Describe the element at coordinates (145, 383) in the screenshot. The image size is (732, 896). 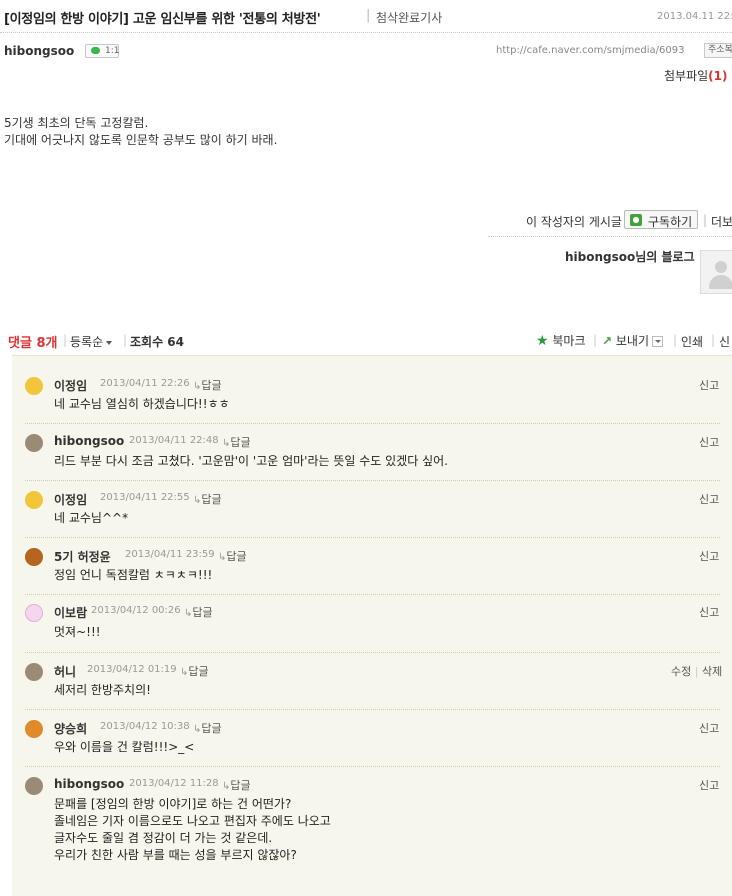
I see `comment-date: 2013/04/11 22:26` at that location.